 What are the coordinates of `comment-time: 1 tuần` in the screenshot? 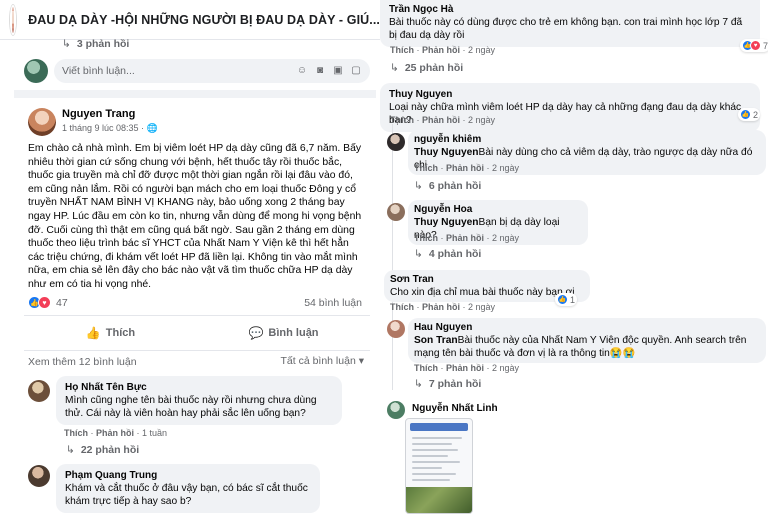 It's located at (154, 433).